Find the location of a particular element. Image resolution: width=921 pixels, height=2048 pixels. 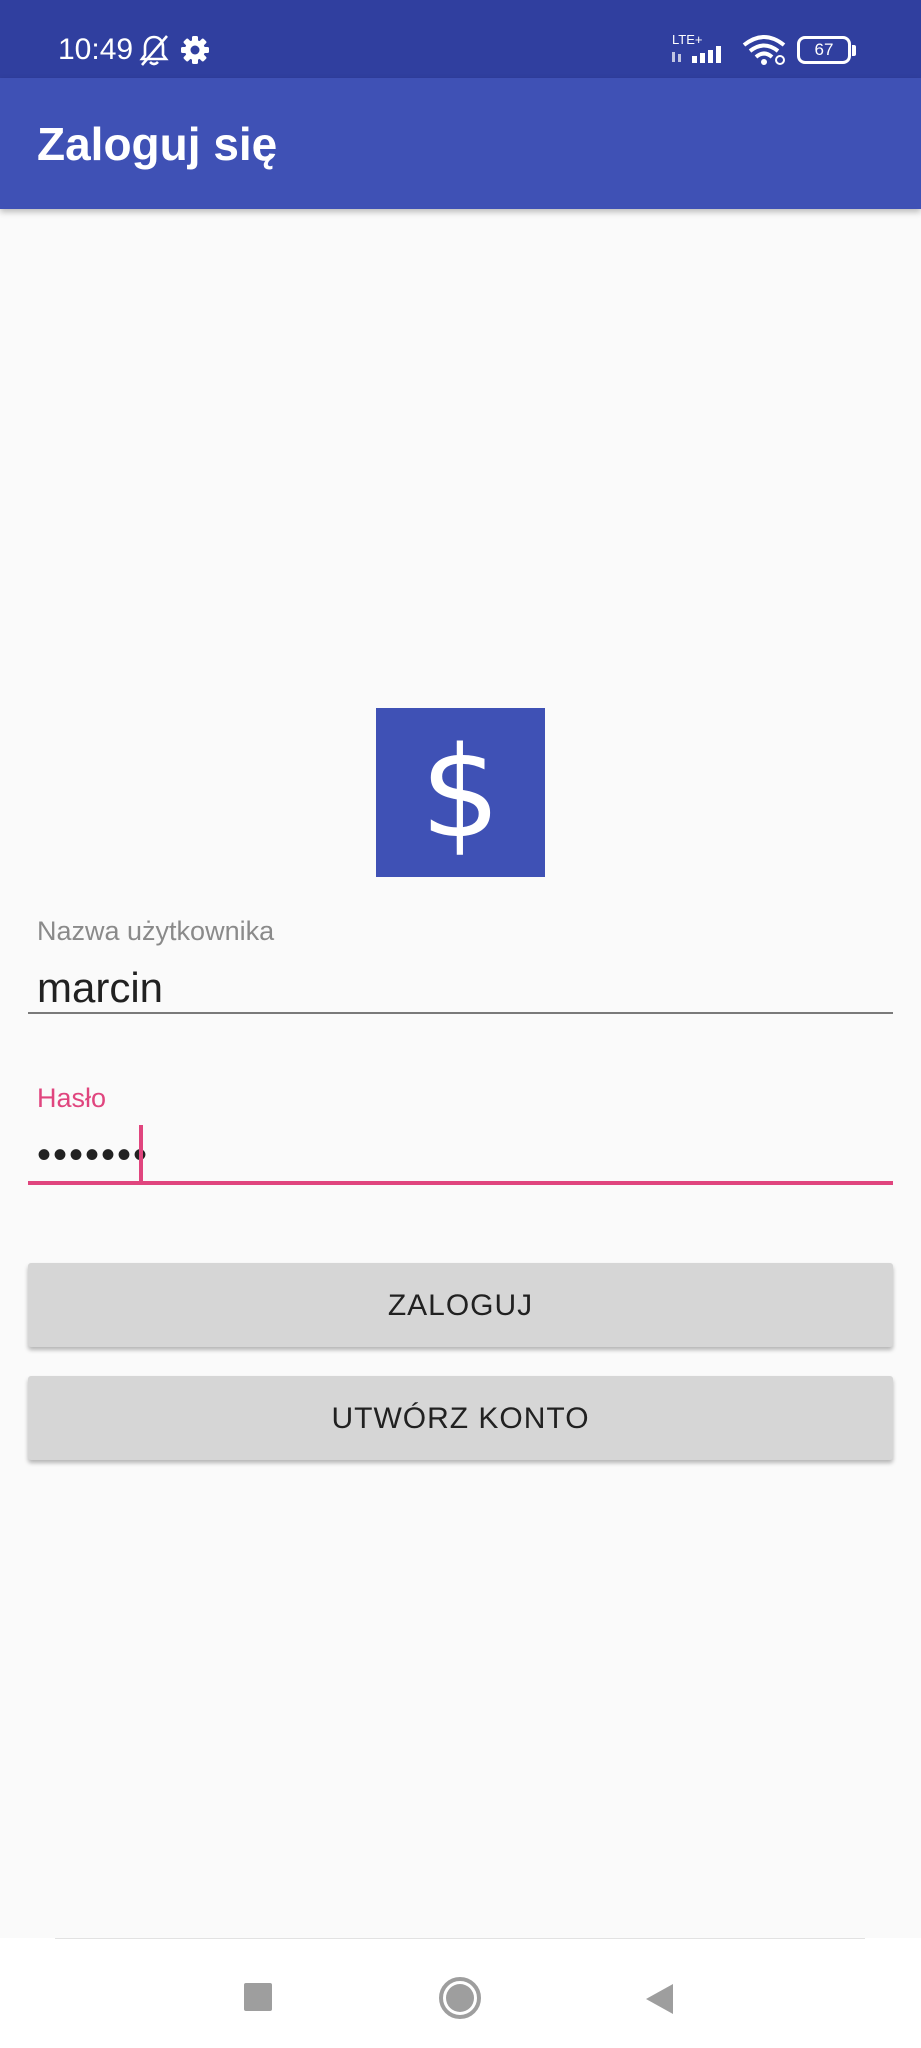

username-label: Nazwa użytkownika is located at coordinates (156, 931).